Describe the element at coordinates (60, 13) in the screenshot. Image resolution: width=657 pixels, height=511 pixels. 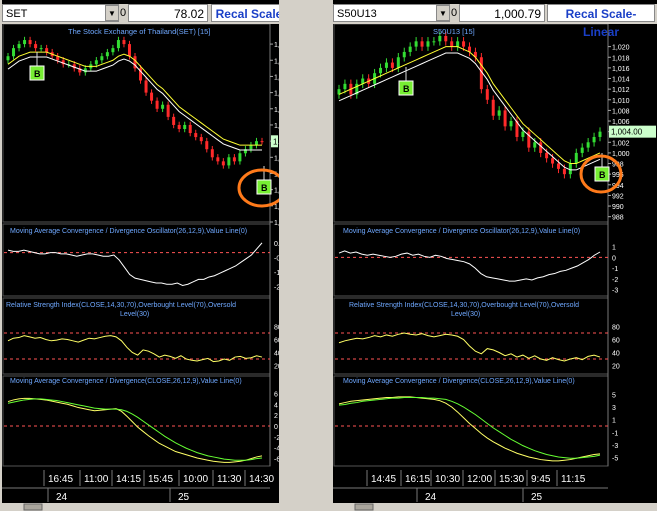
I see `left-symbol-select: SET` at that location.